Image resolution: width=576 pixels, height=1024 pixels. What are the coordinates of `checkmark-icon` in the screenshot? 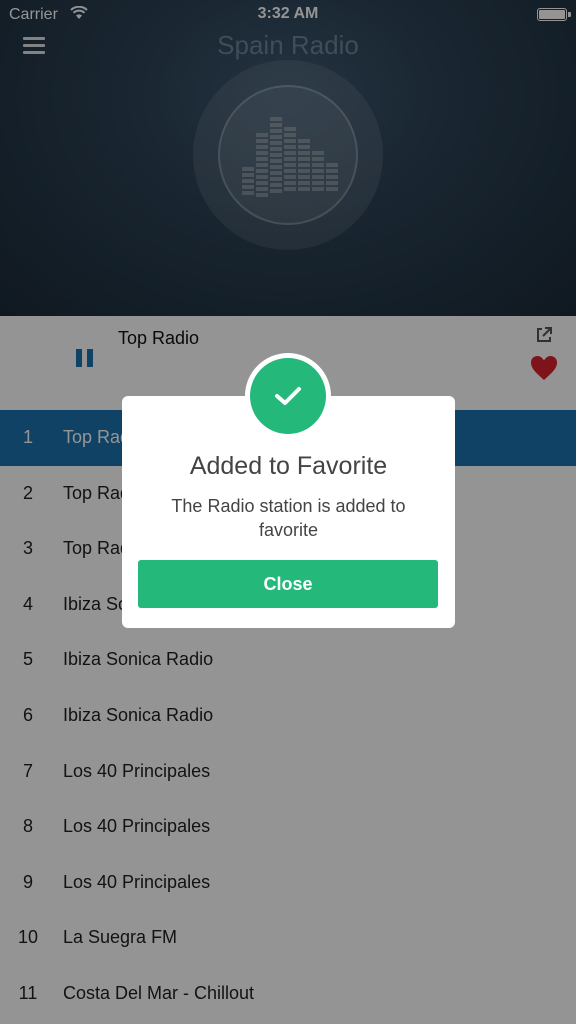 It's located at (288, 396).